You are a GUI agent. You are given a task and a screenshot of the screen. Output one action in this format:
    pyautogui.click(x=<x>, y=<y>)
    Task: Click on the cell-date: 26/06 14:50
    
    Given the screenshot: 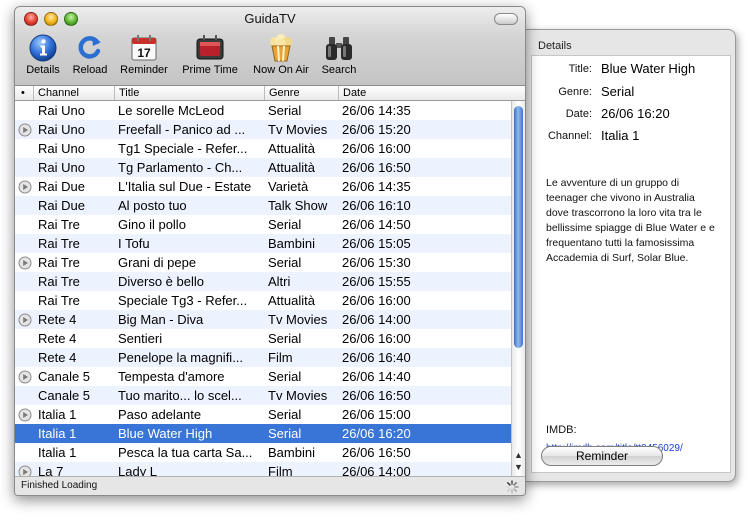 What is the action you would take?
    pyautogui.click(x=376, y=224)
    